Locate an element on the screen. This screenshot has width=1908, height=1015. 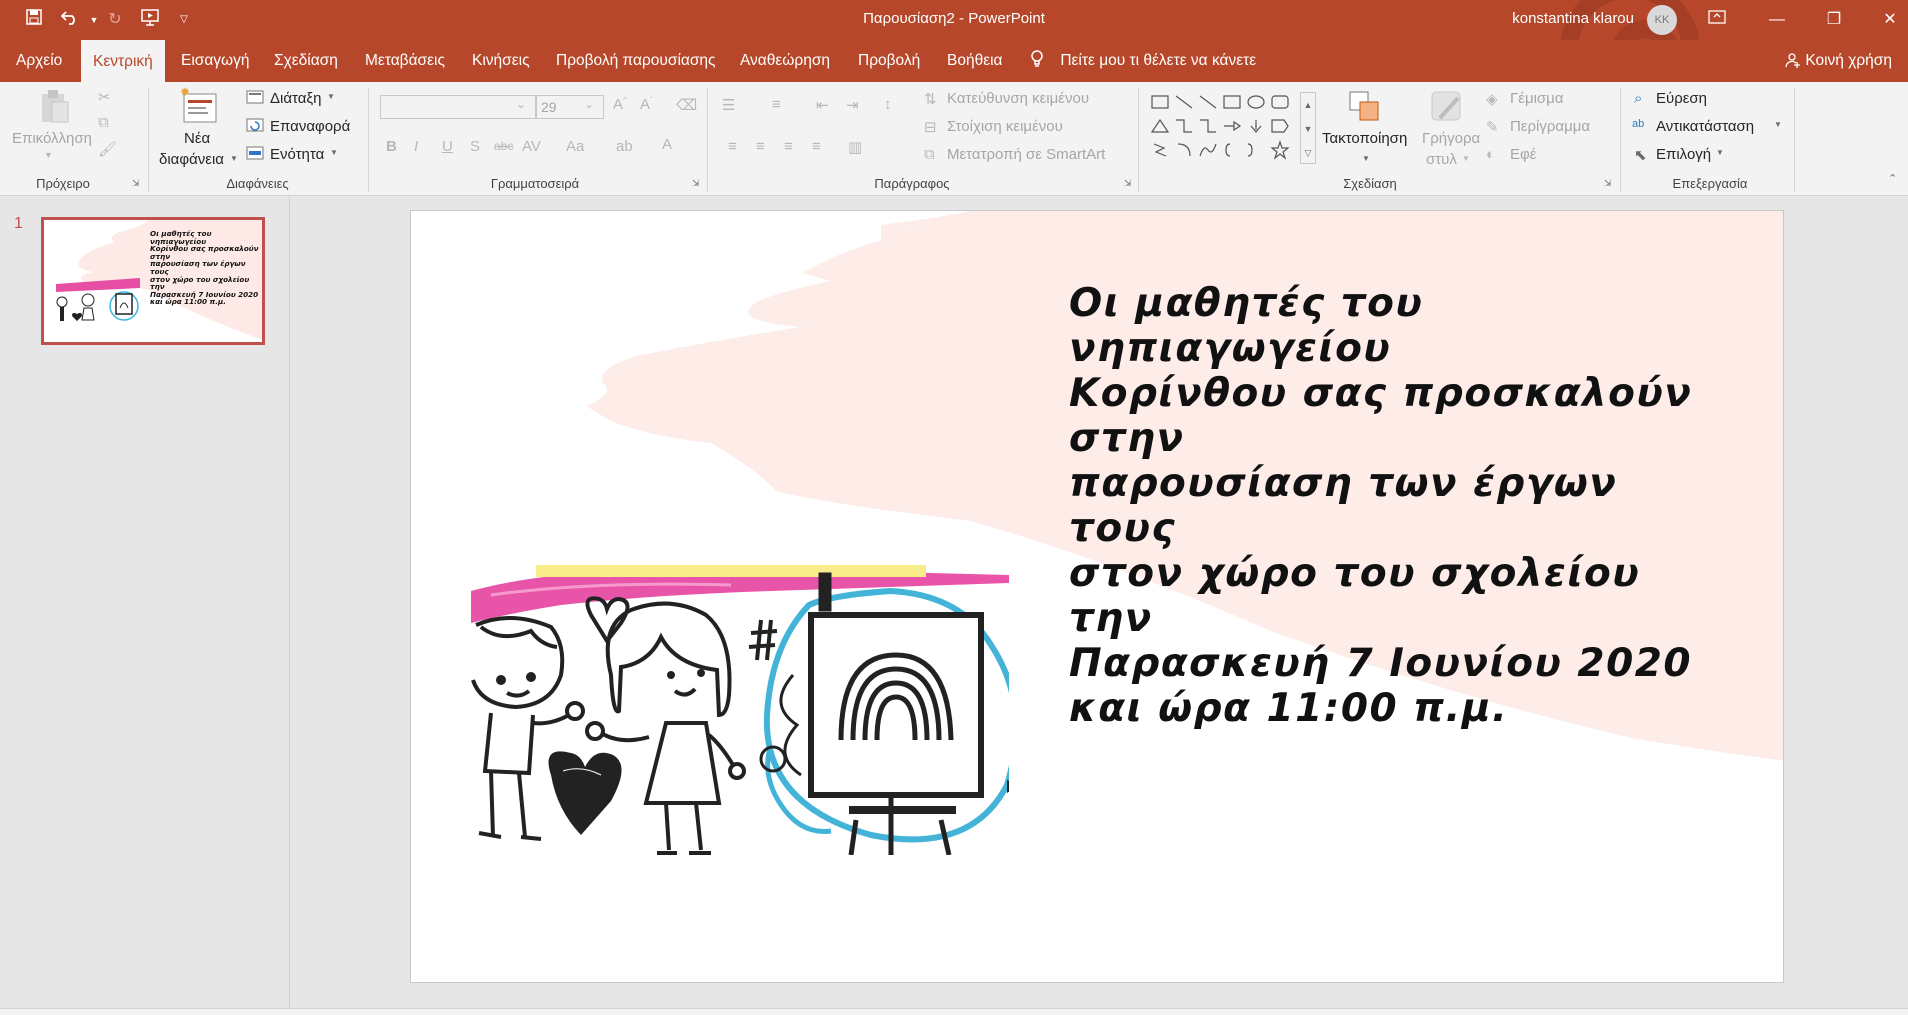
reset-button: Επαναφορά is located at coordinates (310, 126).